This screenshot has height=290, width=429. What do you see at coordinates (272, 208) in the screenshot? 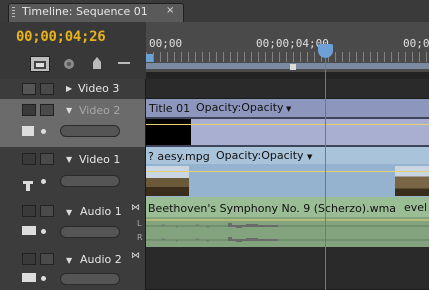
I see `clip-name: Beethoven's Symphony No. 9 (Scherzo).wma` at bounding box center [272, 208].